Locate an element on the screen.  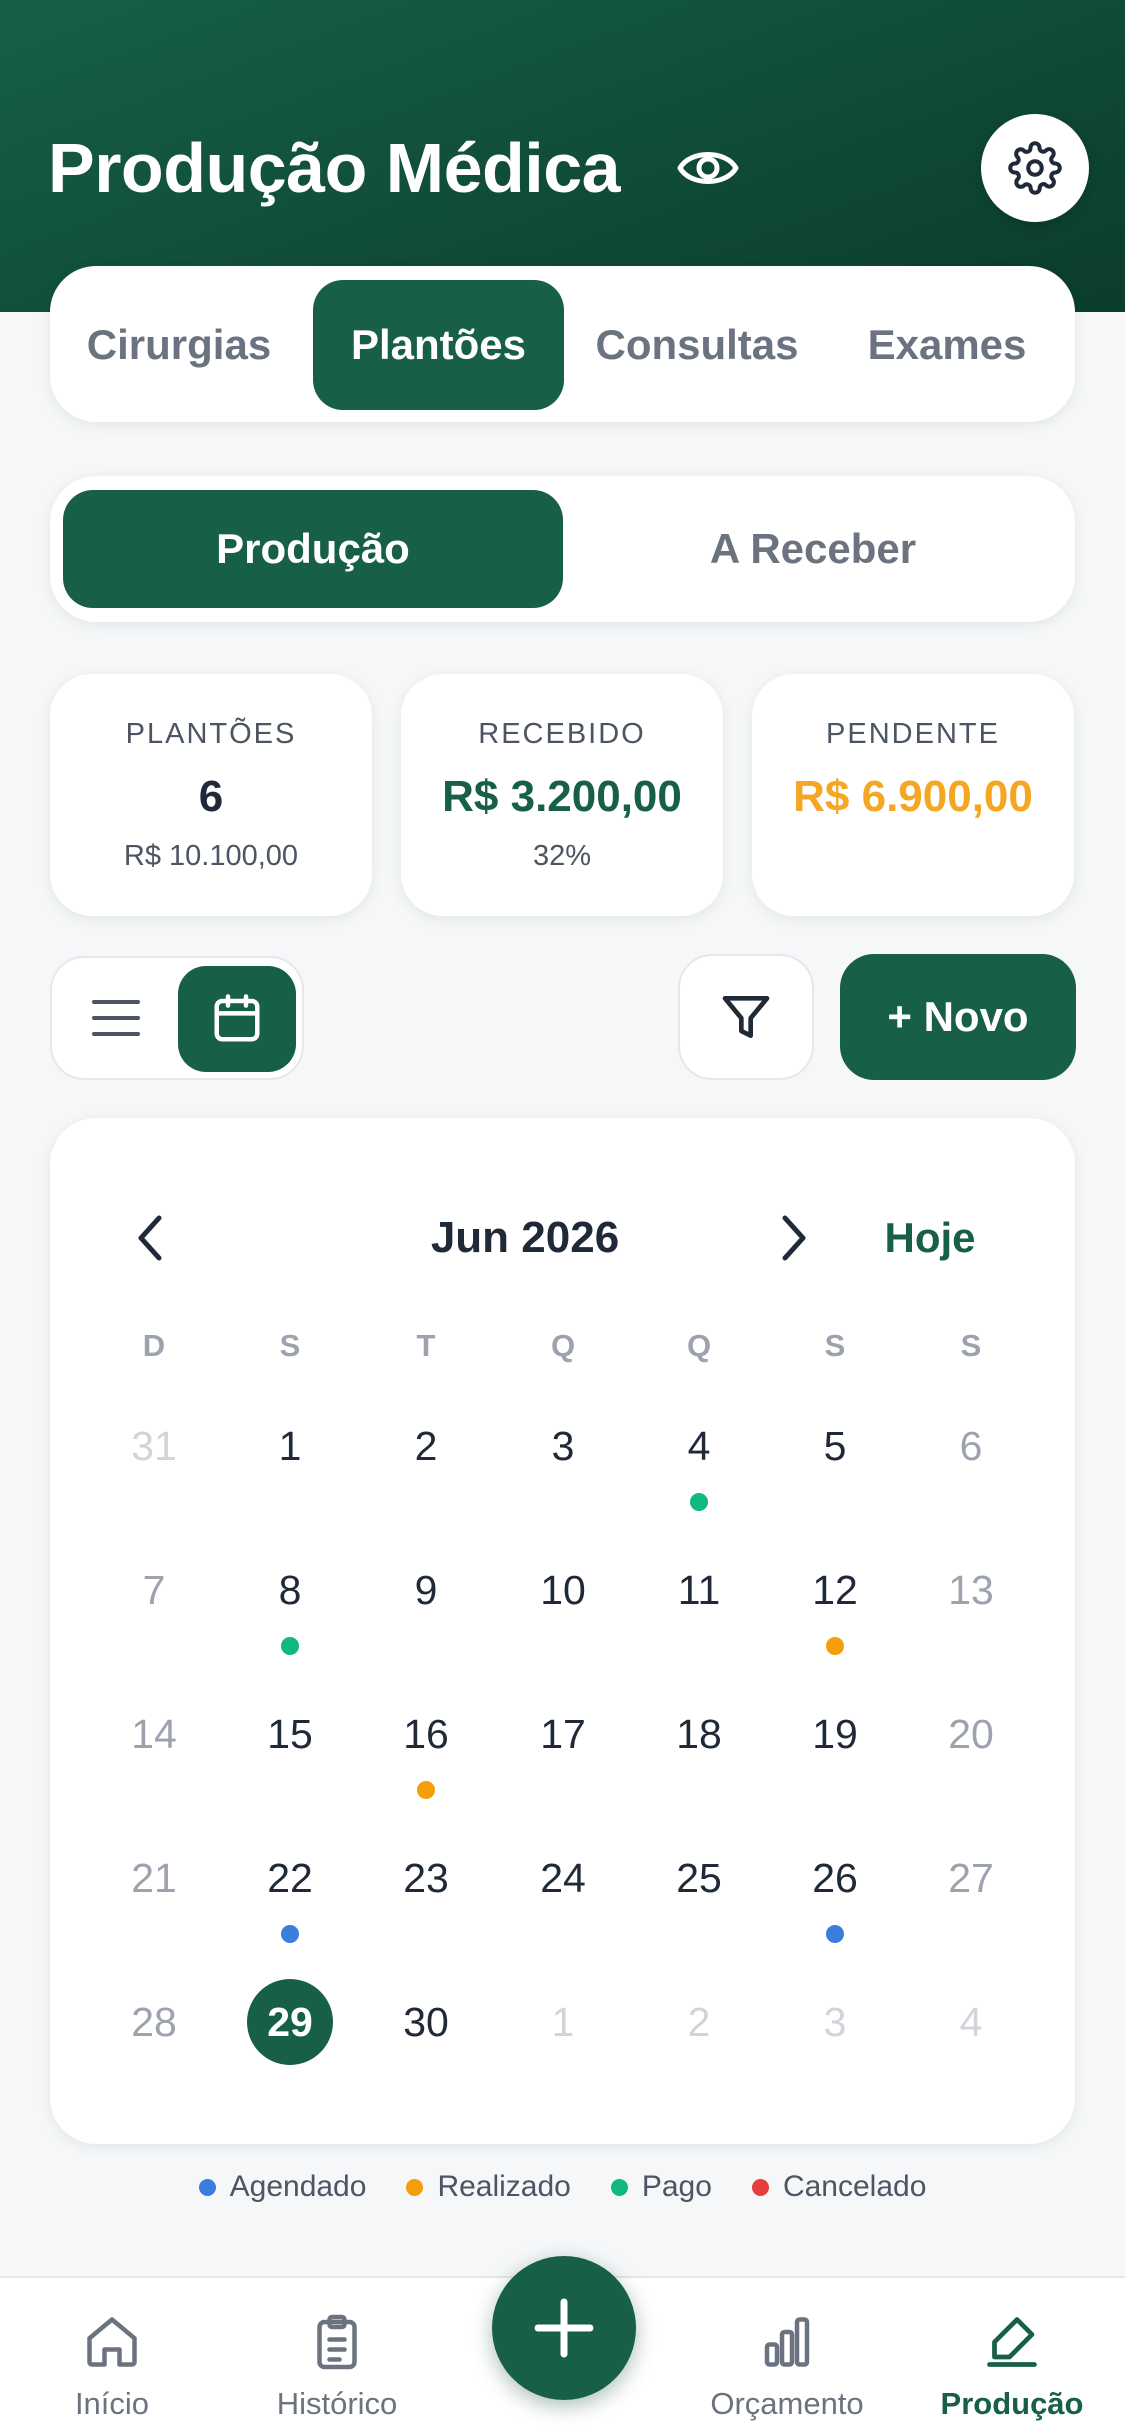
calendar-day: 11 is located at coordinates (699, 1590).